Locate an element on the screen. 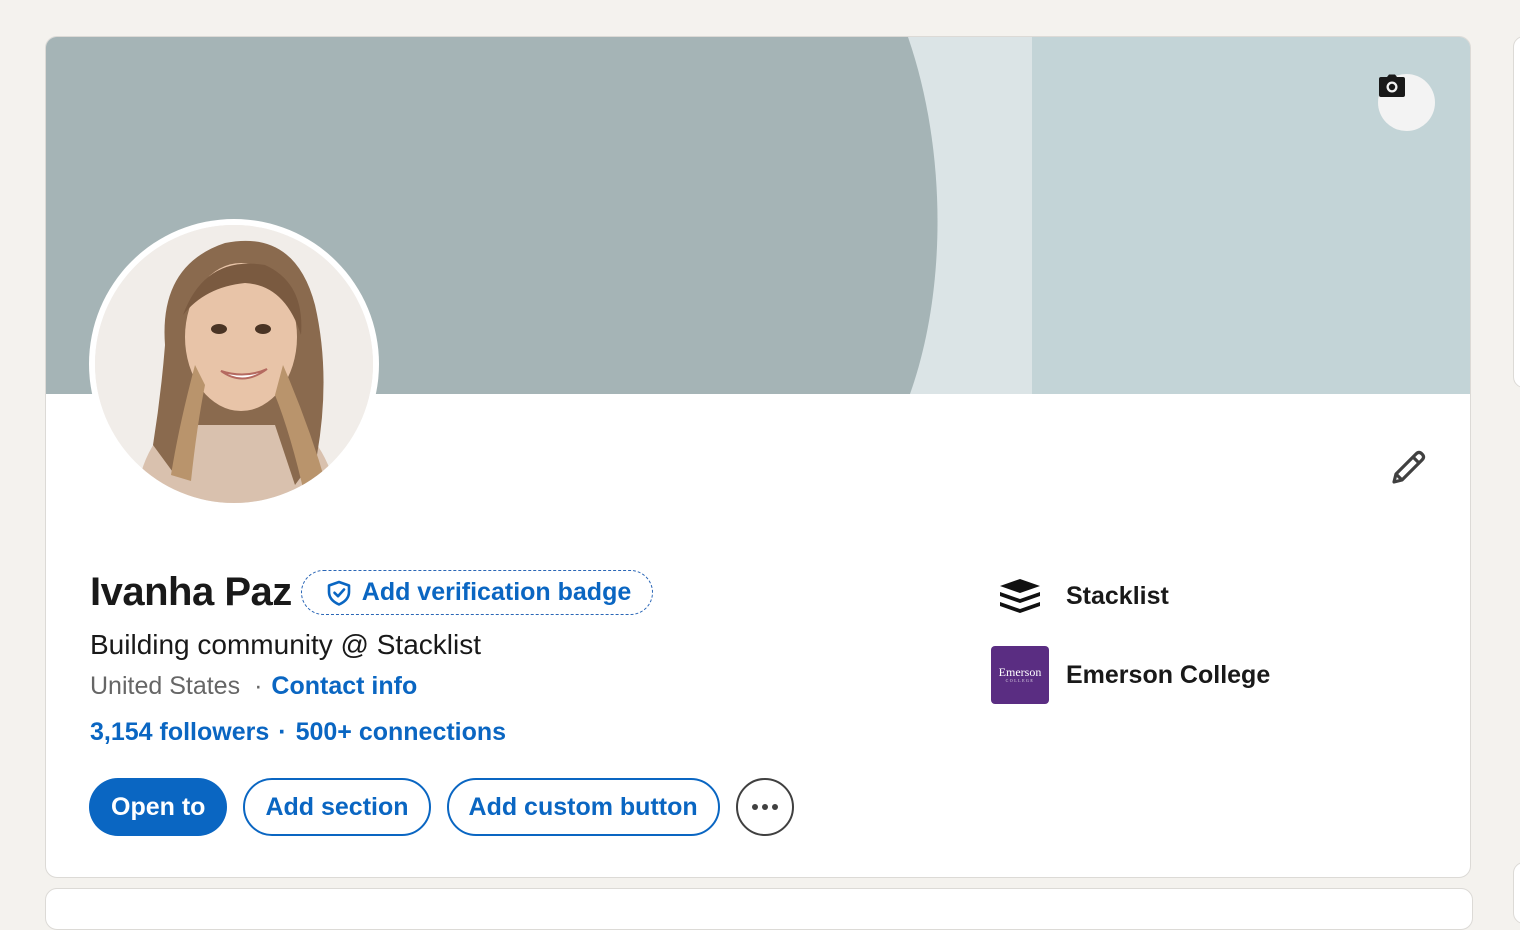 The width and height of the screenshot is (1520, 930). profile-name: Ivanha Paz is located at coordinates (191, 592).